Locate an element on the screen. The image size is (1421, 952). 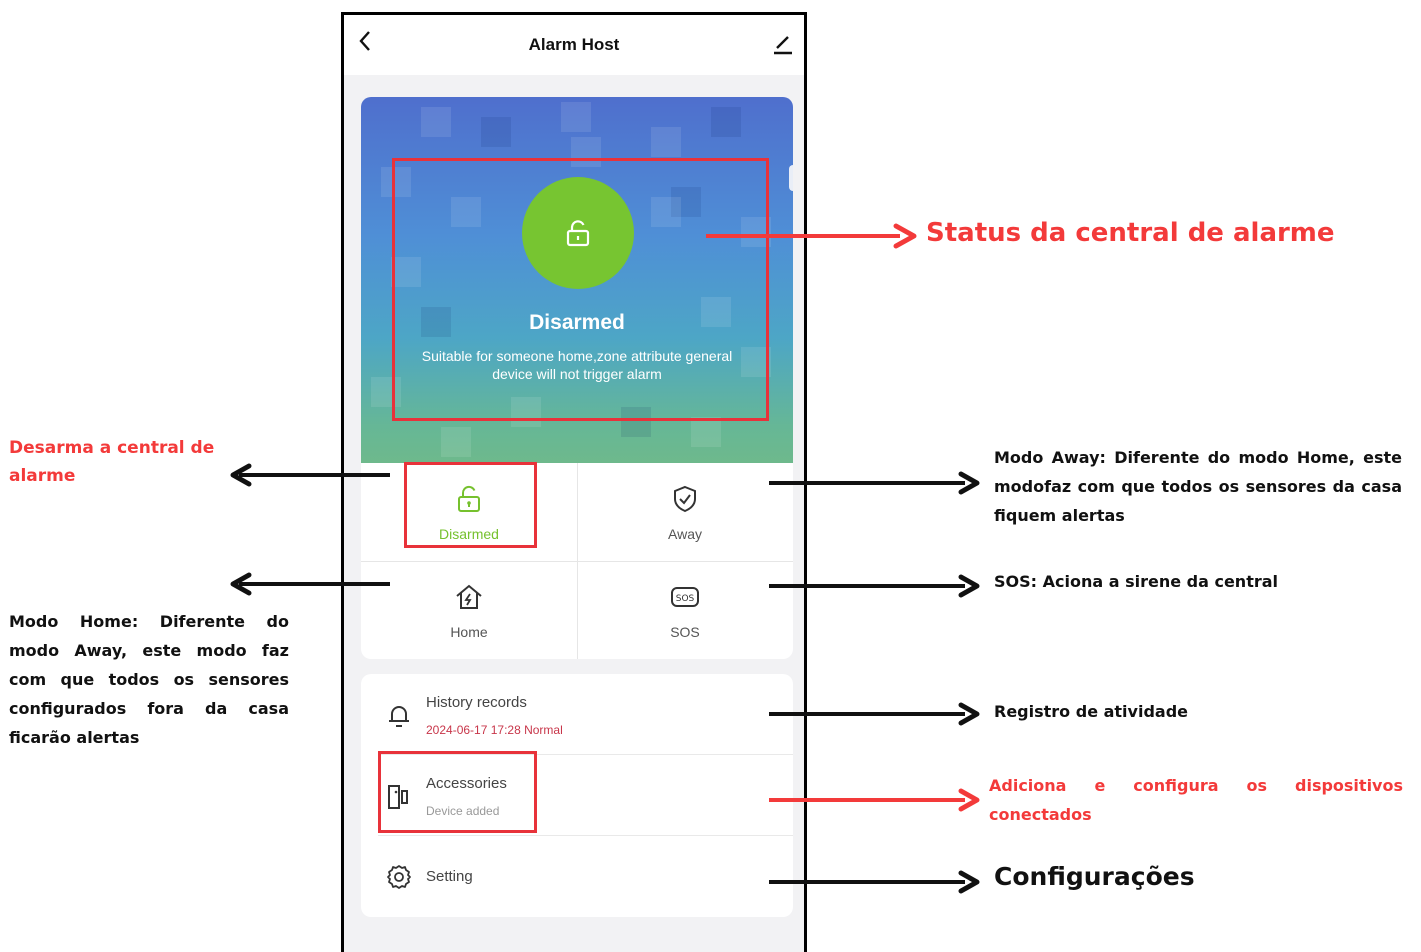
mode-label: Away is located at coordinates (685, 534).